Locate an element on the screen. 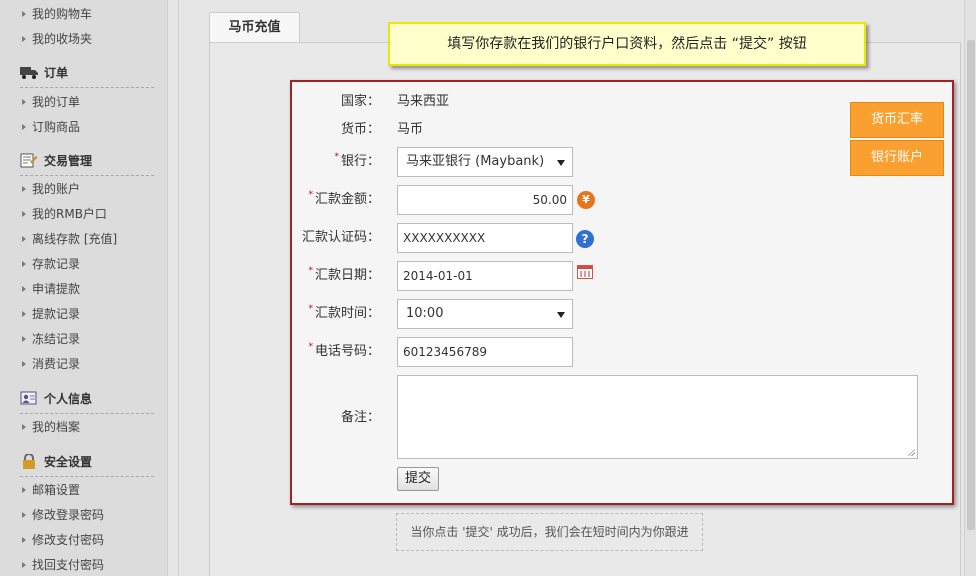 The height and width of the screenshot is (576, 976). sidebar-item-spending-records: 消费记录 is located at coordinates (51, 364).